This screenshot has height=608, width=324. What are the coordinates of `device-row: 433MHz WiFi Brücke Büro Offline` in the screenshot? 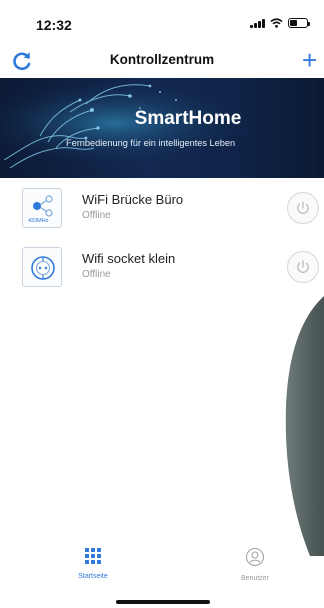 It's located at (162, 207).